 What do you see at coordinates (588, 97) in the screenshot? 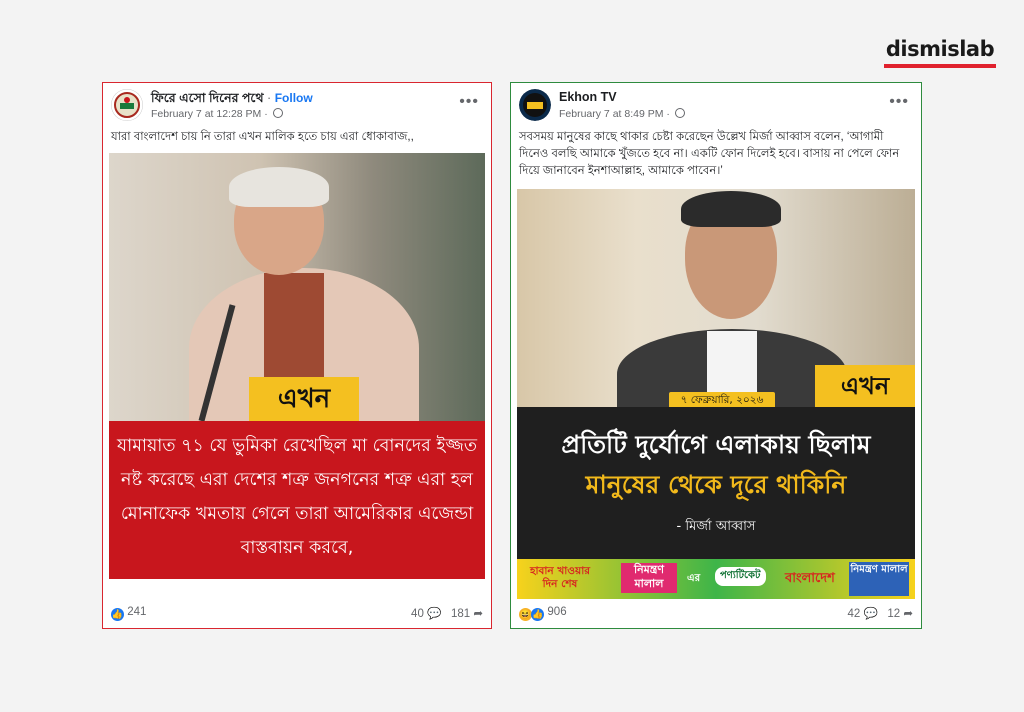
I see `page-name: Ekhon TV` at bounding box center [588, 97].